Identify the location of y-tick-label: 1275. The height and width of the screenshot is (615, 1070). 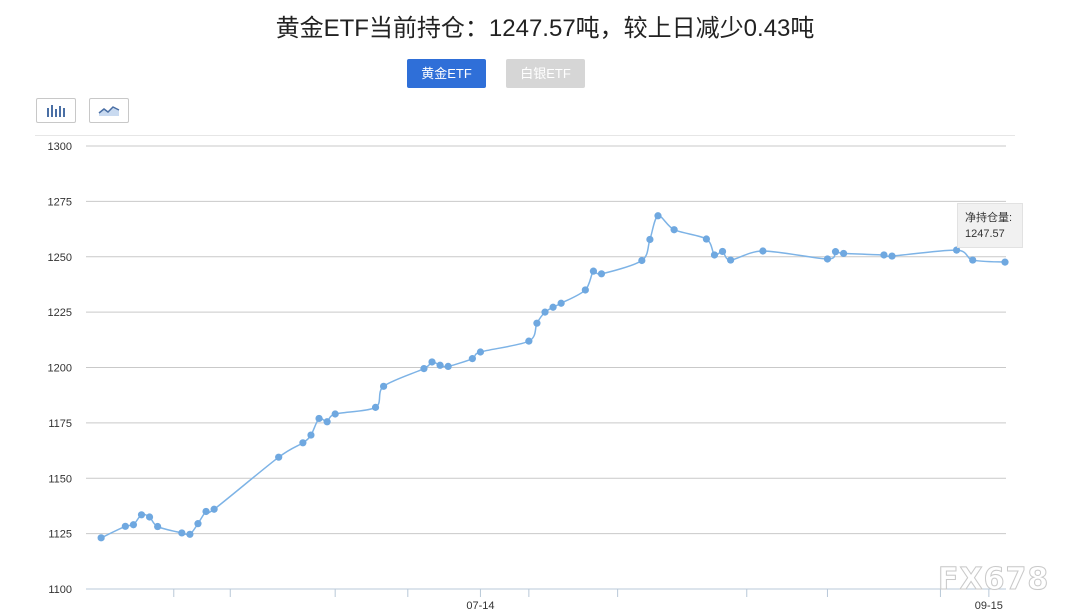
(60, 202).